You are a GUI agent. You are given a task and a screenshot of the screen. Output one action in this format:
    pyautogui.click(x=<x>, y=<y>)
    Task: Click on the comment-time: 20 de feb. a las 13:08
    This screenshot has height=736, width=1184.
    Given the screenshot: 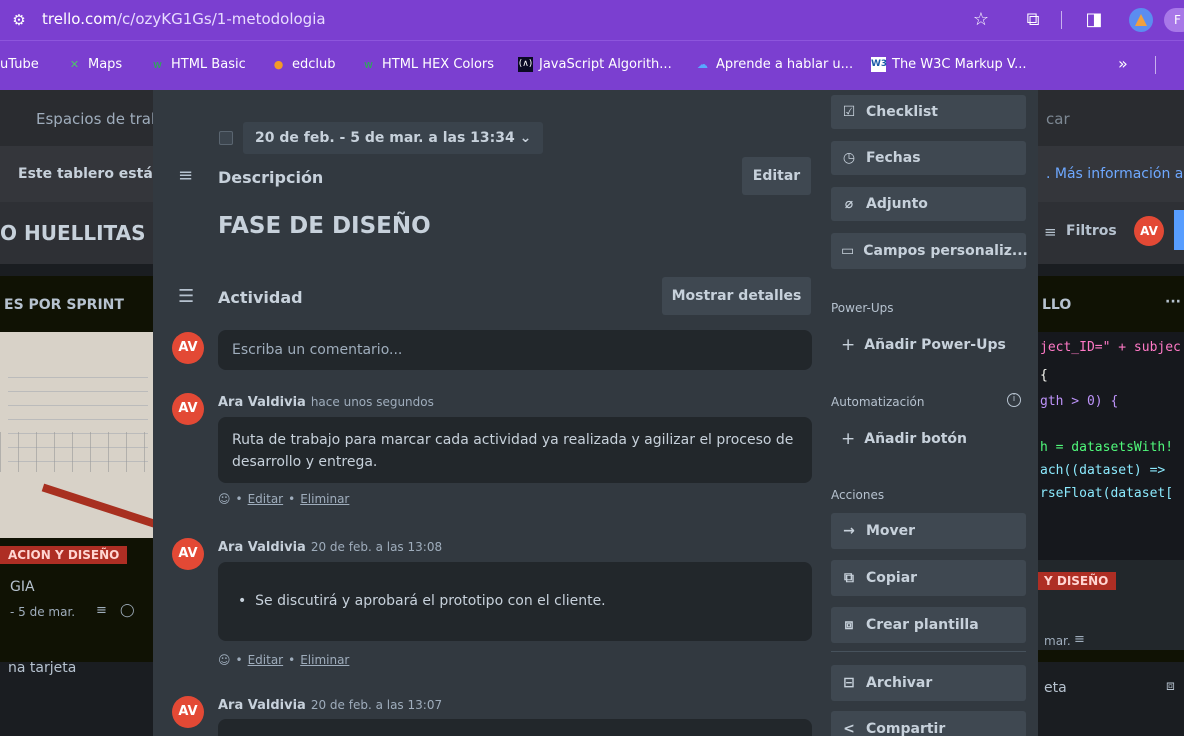 What is the action you would take?
    pyautogui.click(x=376, y=547)
    